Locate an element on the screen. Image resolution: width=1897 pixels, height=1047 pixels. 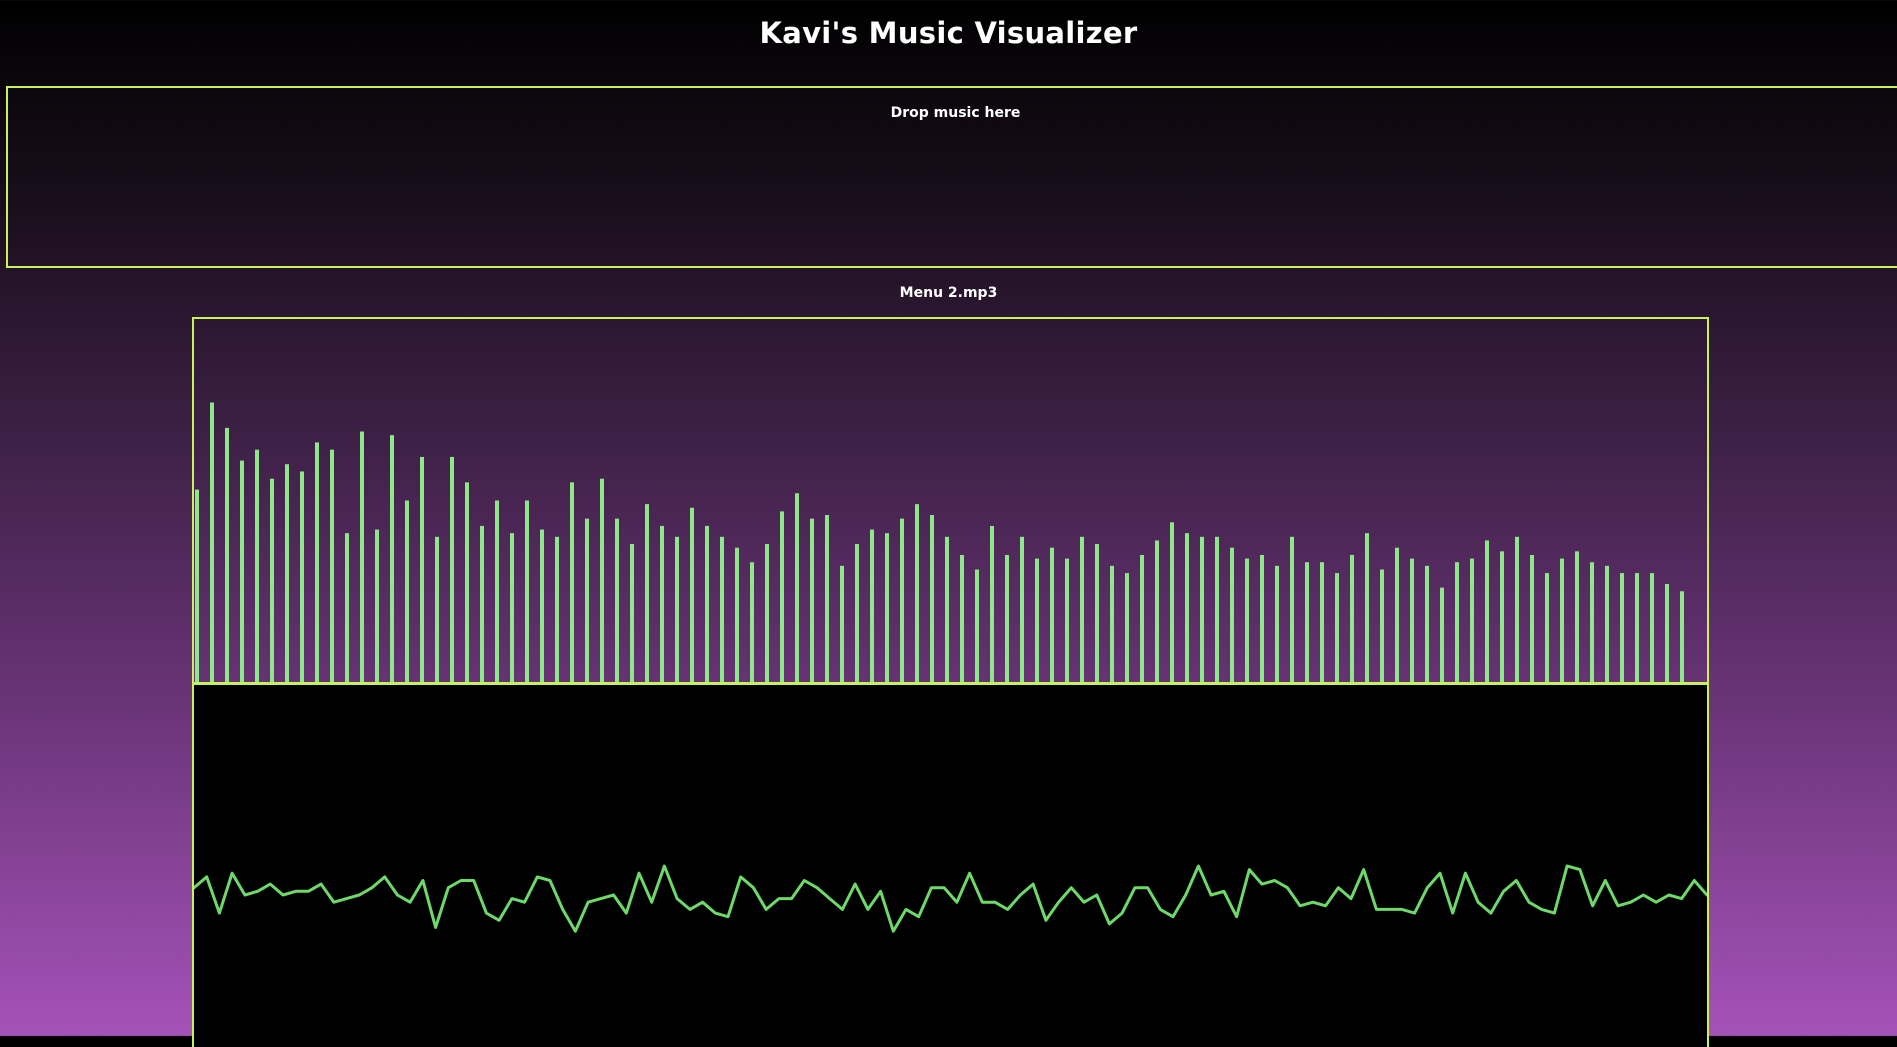
drop-zone-label: Drop music here is located at coordinates (955, 113).